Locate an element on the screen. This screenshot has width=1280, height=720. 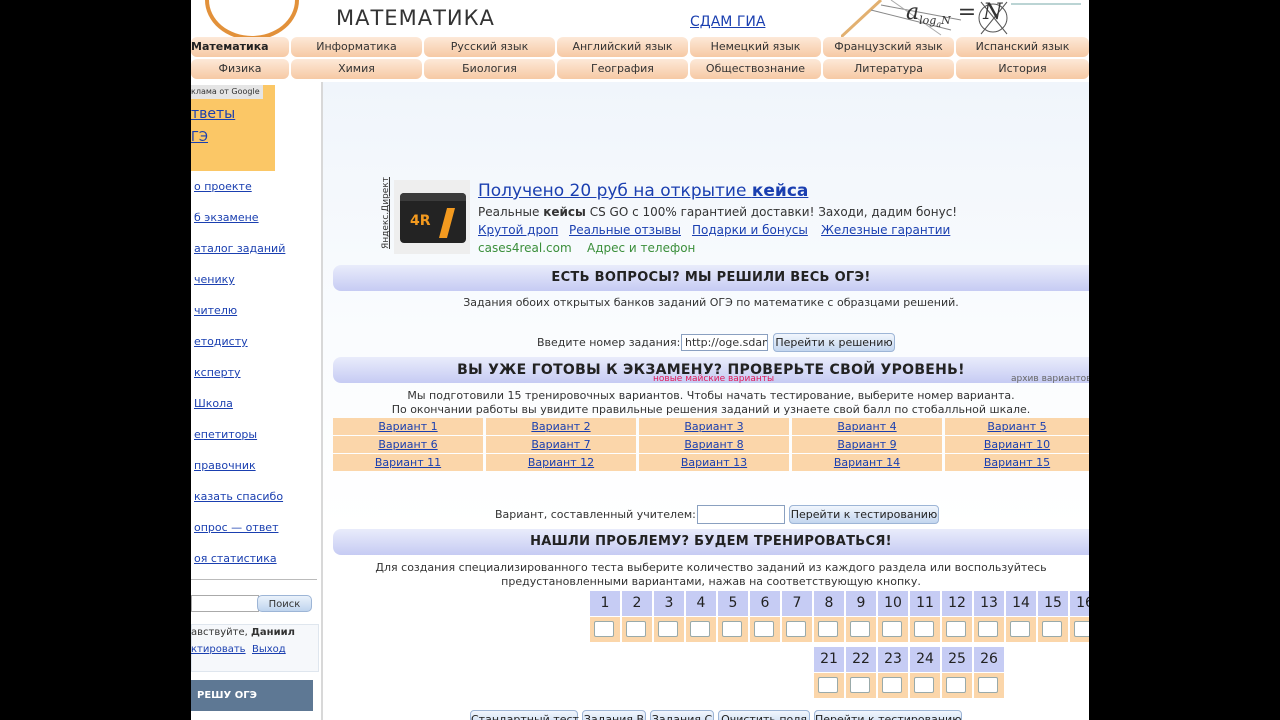
variant-link-14: Вариант 14 is located at coordinates (867, 462).